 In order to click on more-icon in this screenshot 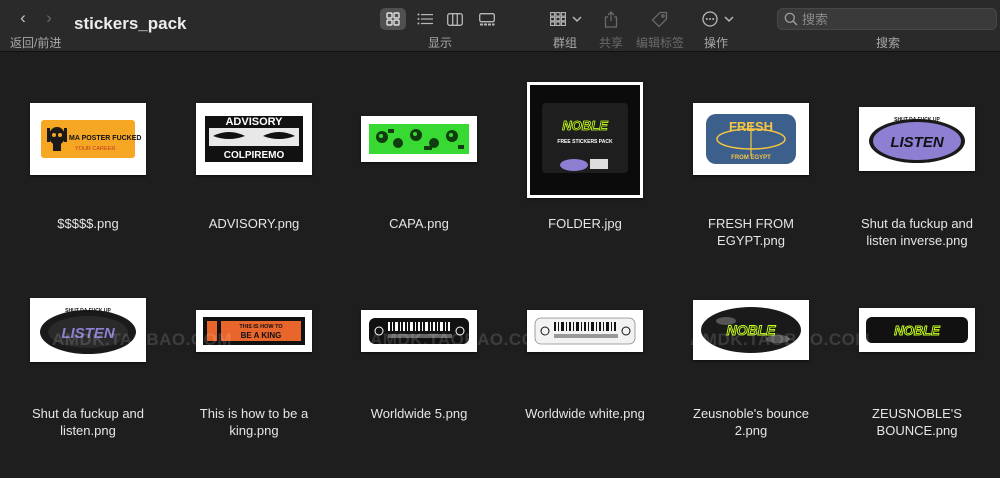, I will do `click(710, 19)`.